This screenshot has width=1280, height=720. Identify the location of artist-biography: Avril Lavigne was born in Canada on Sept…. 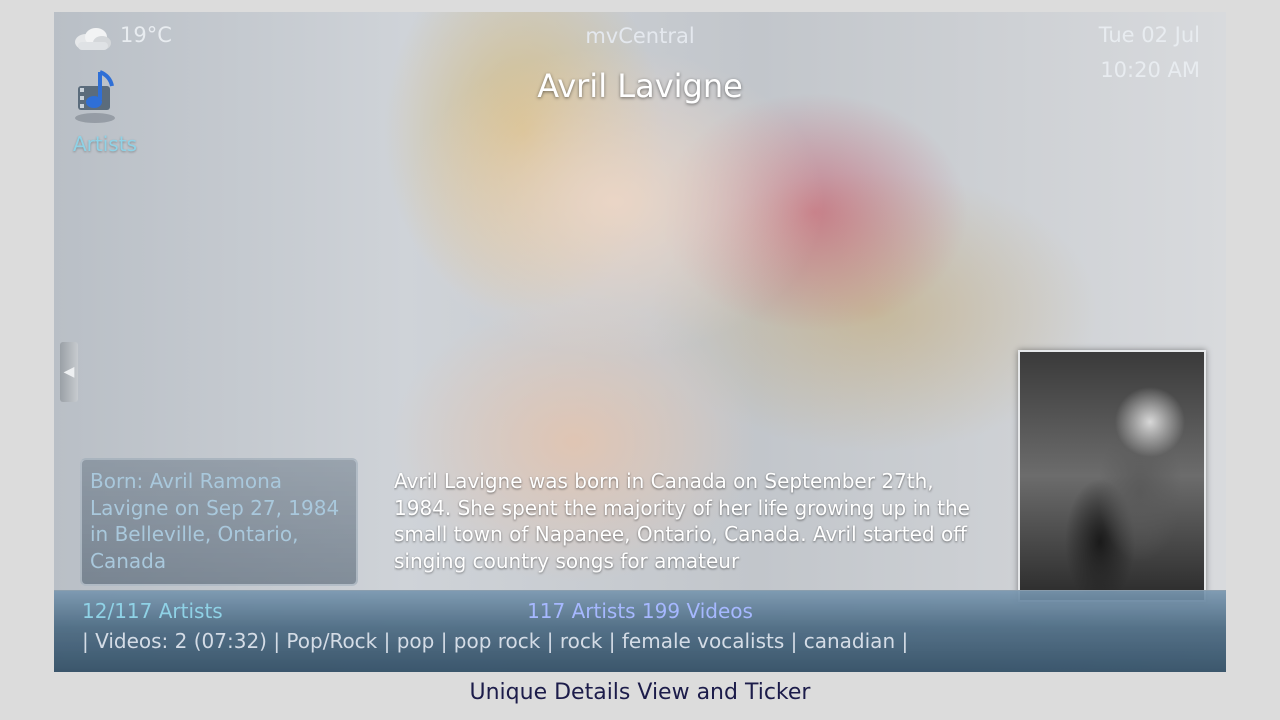
(682, 521).